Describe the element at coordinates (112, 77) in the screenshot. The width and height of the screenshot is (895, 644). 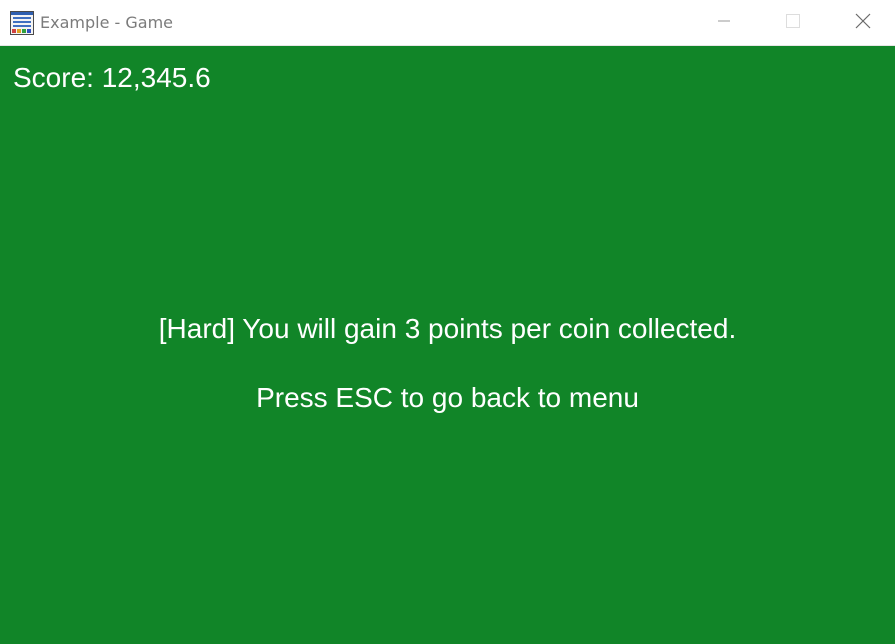
I see `score-display: Score: 12,345.6` at that location.